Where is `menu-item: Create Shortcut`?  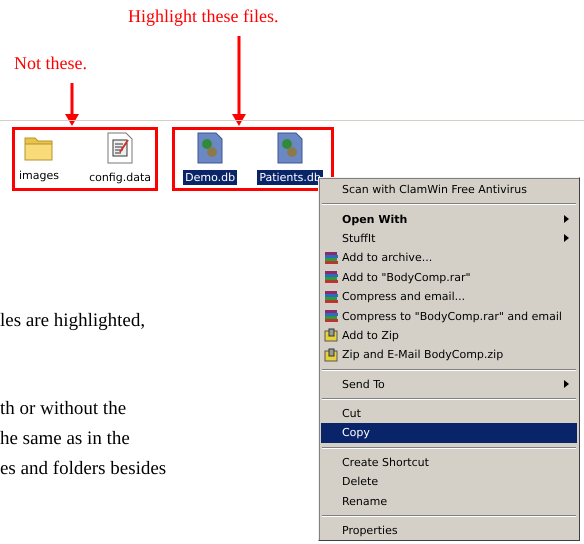
menu-item: Create Shortcut is located at coordinates (449, 462).